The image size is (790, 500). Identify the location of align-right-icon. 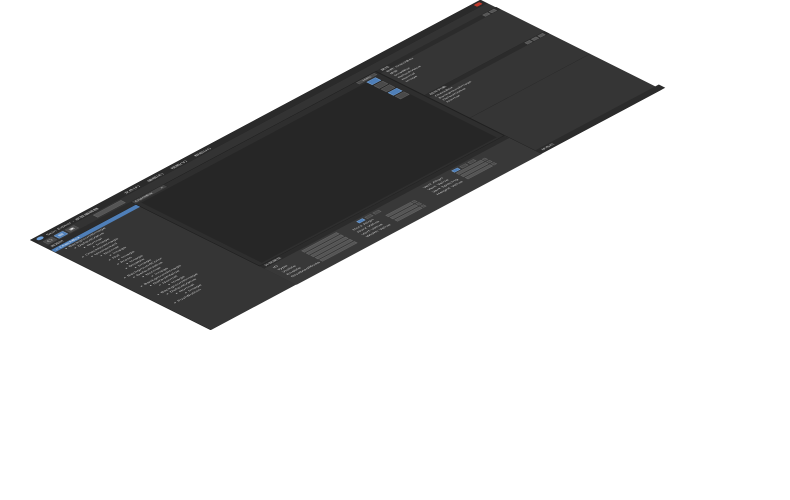
(377, 212).